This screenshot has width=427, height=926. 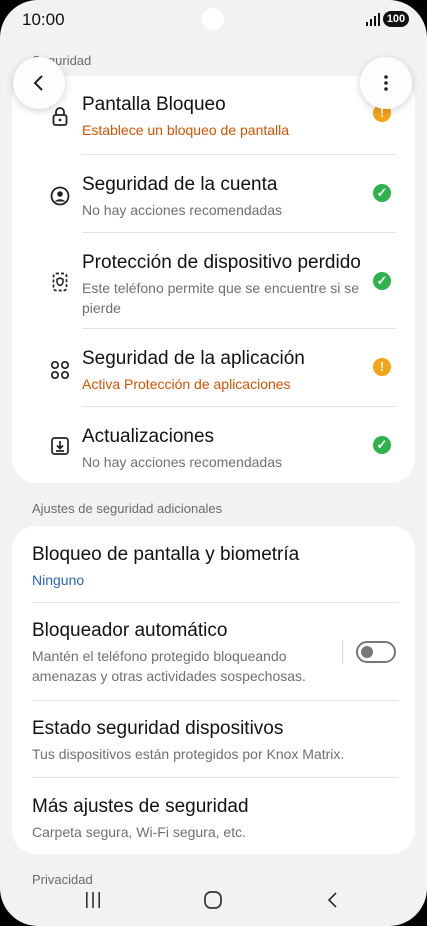 What do you see at coordinates (158, 728) in the screenshot?
I see `setting-title: Estado seguridad dispositivos` at bounding box center [158, 728].